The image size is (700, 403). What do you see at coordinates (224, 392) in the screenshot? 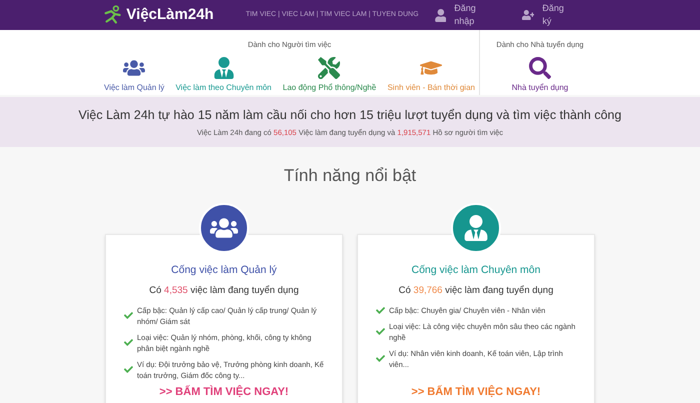
I see `find-job-button: >> BẤM TÌM VIỆC NGAY!` at bounding box center [224, 392].